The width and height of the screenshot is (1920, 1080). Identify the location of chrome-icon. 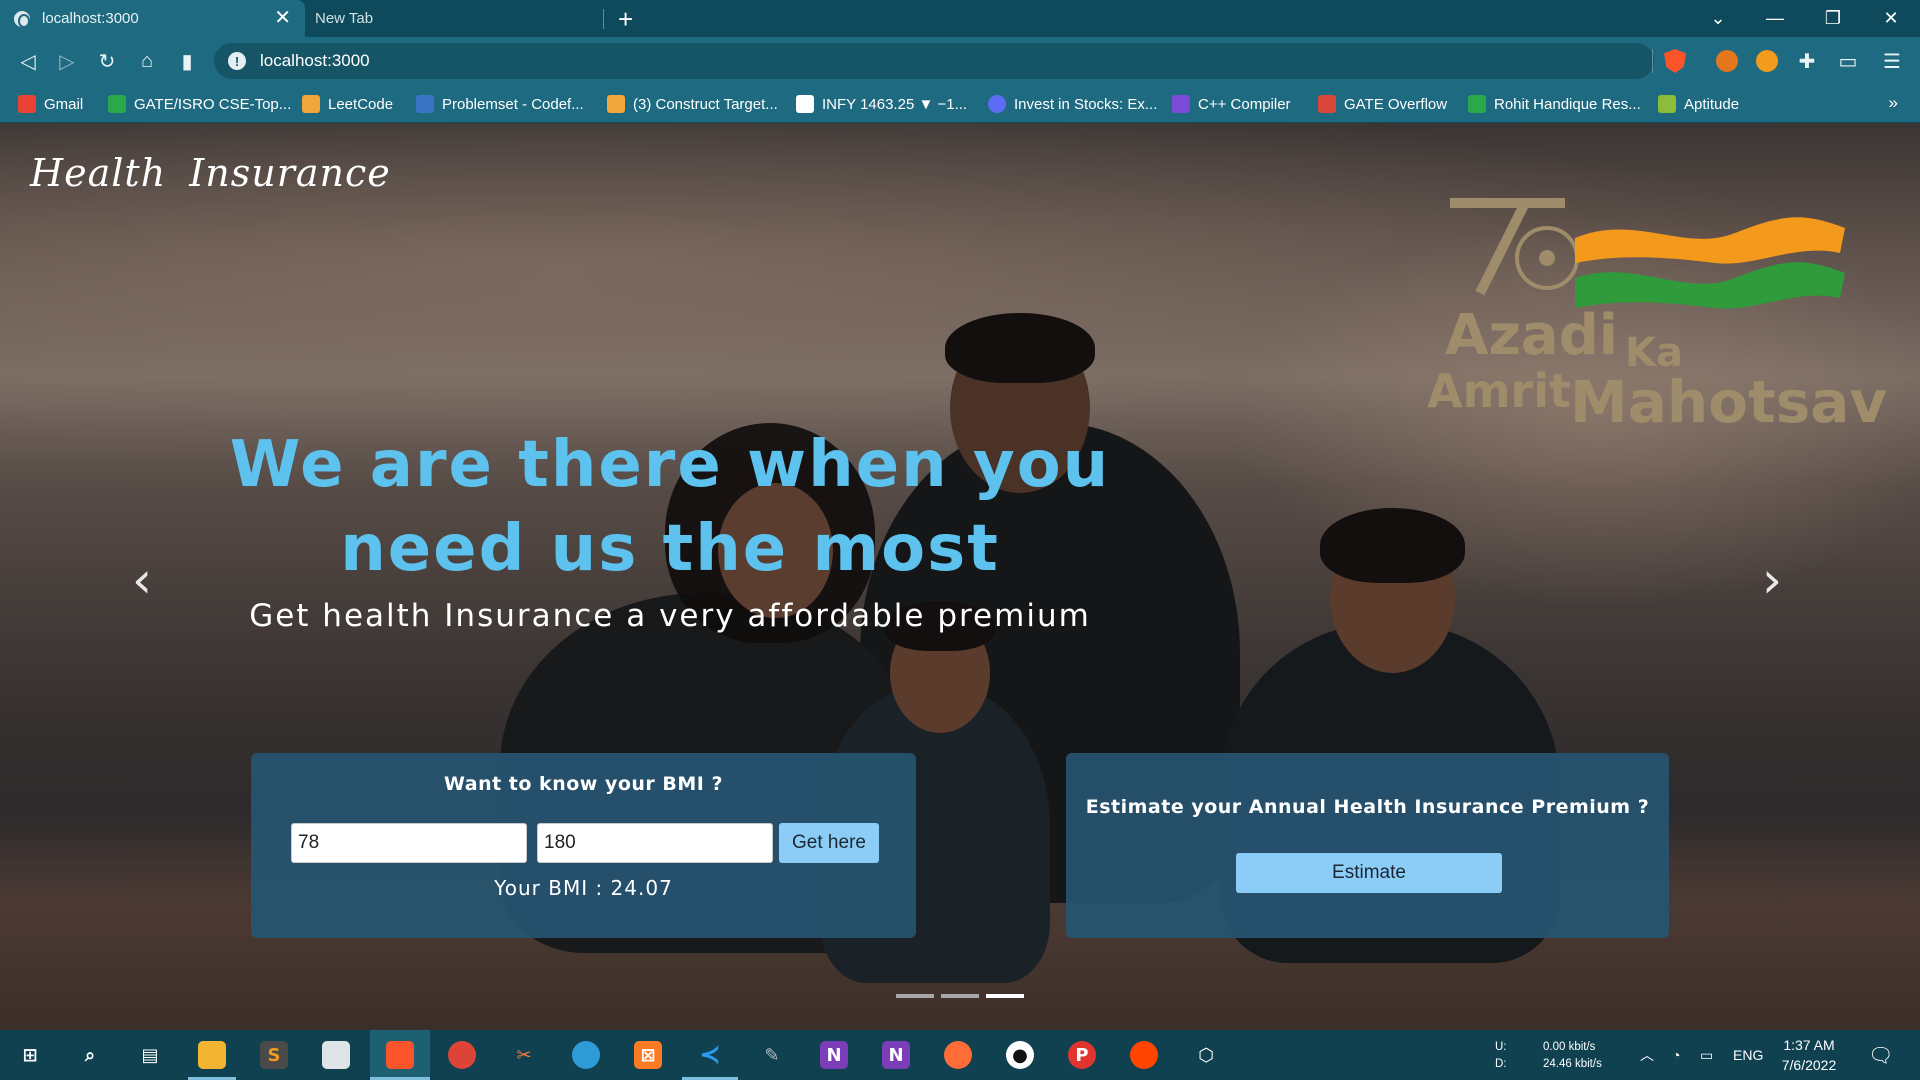
(462, 1055).